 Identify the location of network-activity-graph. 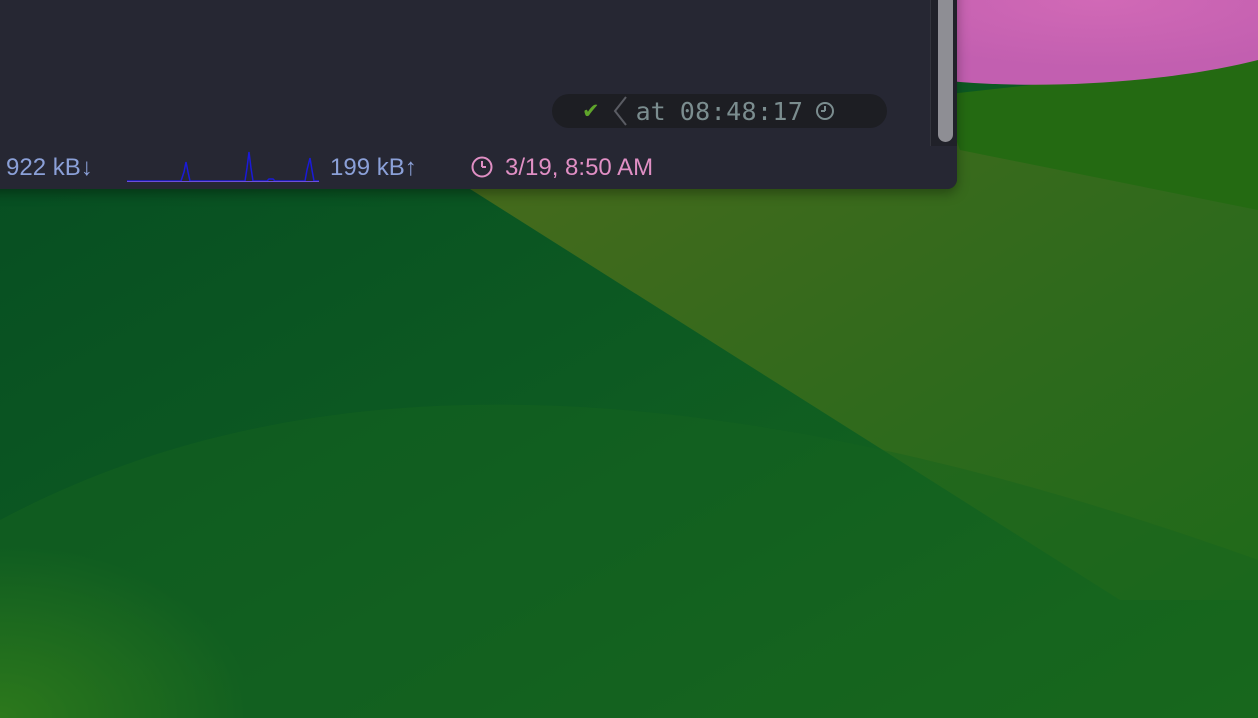
(223, 166).